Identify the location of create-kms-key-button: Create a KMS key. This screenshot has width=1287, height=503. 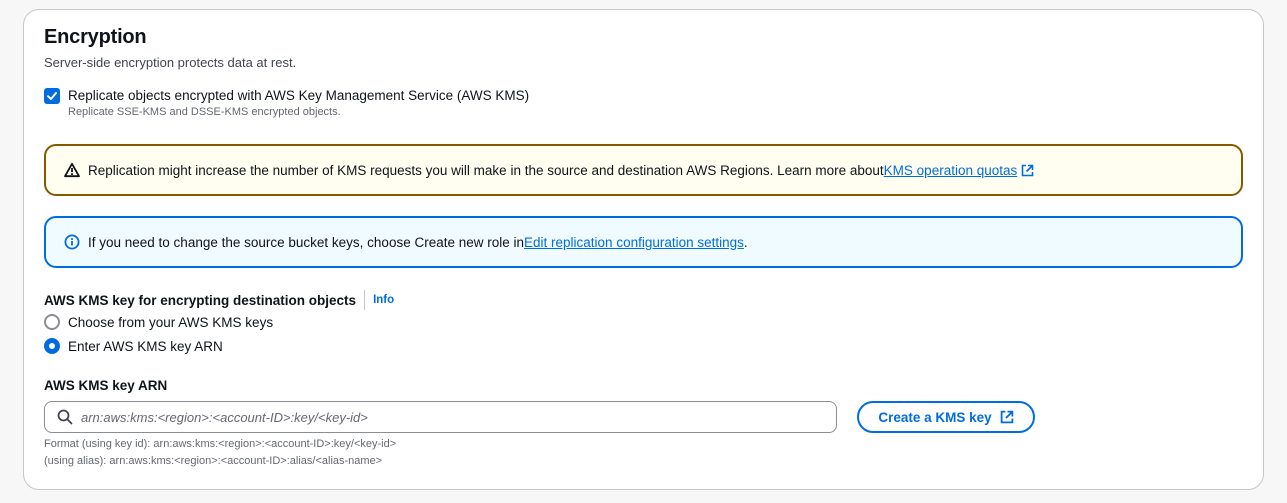
(946, 417).